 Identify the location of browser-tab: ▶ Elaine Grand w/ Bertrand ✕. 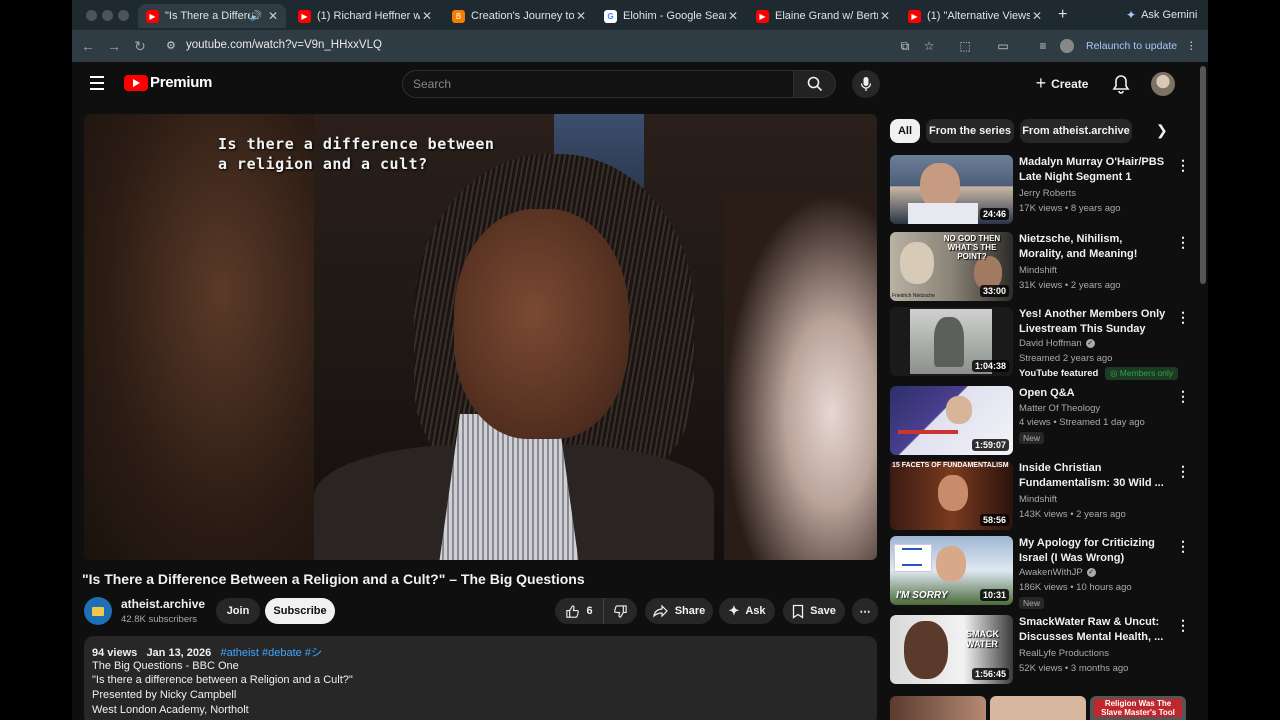
(823, 16).